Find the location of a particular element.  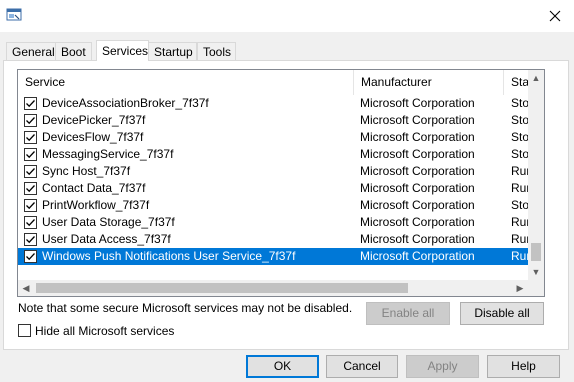

scroll-right-icon: ▶ is located at coordinates (520, 288).